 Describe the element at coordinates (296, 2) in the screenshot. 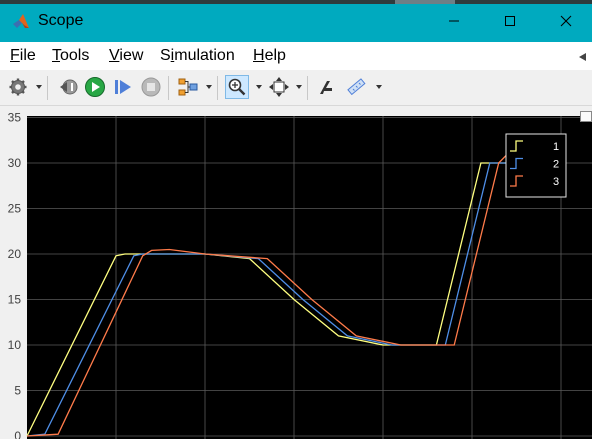

I see `desktop-background-strip` at that location.